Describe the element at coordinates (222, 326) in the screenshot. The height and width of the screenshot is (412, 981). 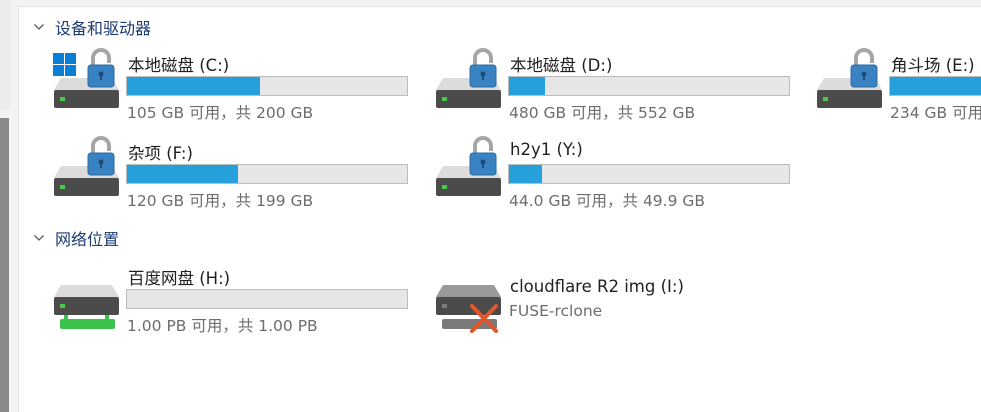
I see `drive-space-info: 1.00 PB 可用，共 1.00 PB` at that location.